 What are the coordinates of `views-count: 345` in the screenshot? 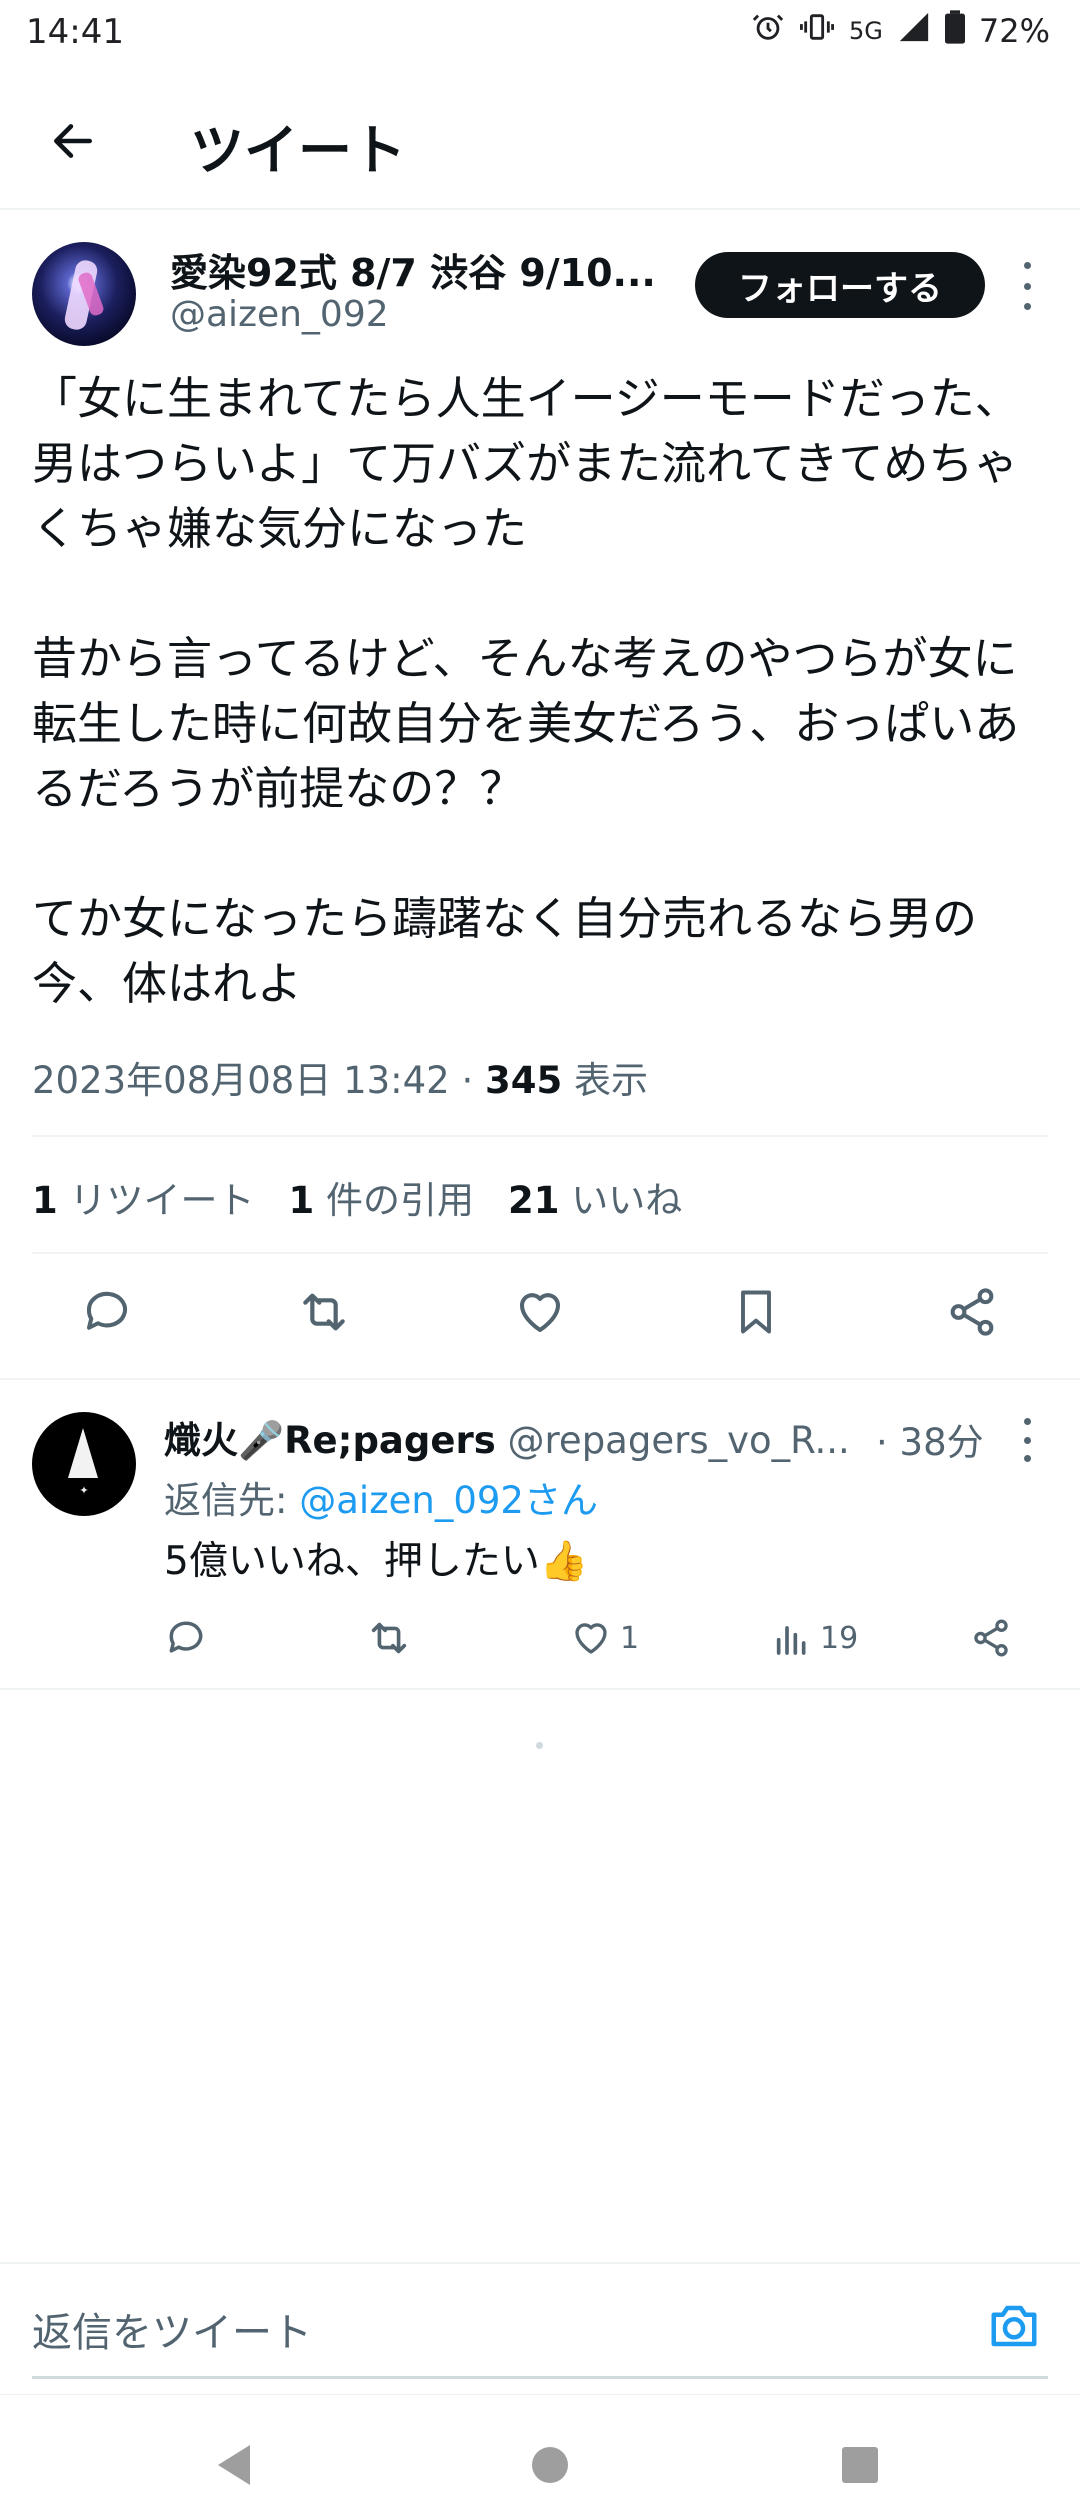 It's located at (524, 1080).